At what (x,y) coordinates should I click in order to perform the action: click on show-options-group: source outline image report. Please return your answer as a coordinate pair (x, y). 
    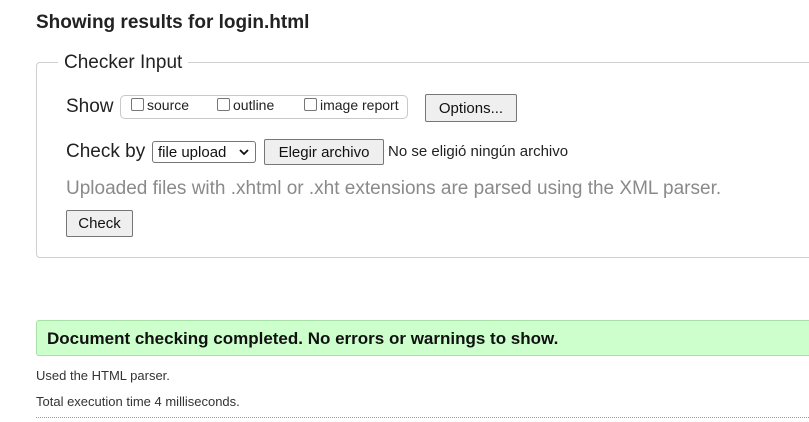
    Looking at the image, I should click on (264, 107).